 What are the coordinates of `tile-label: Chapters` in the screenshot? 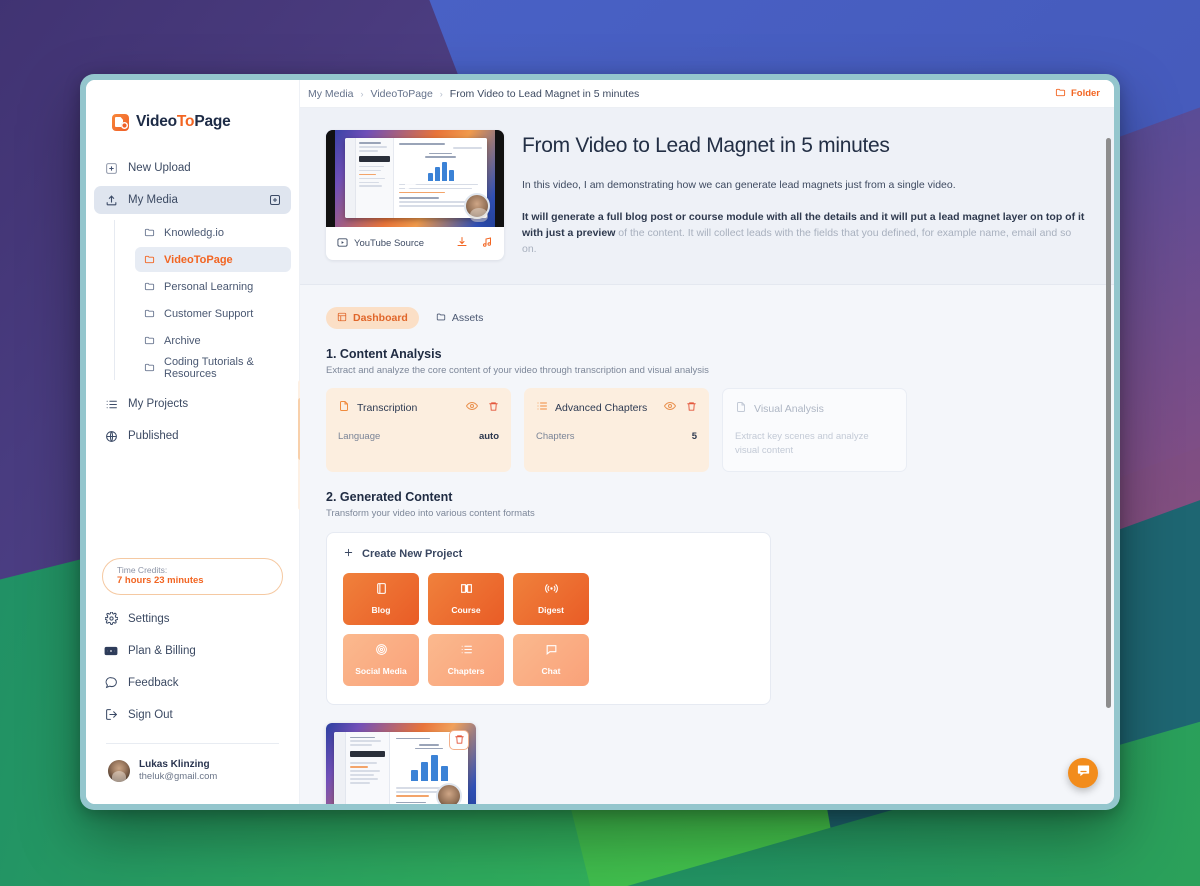 It's located at (466, 671).